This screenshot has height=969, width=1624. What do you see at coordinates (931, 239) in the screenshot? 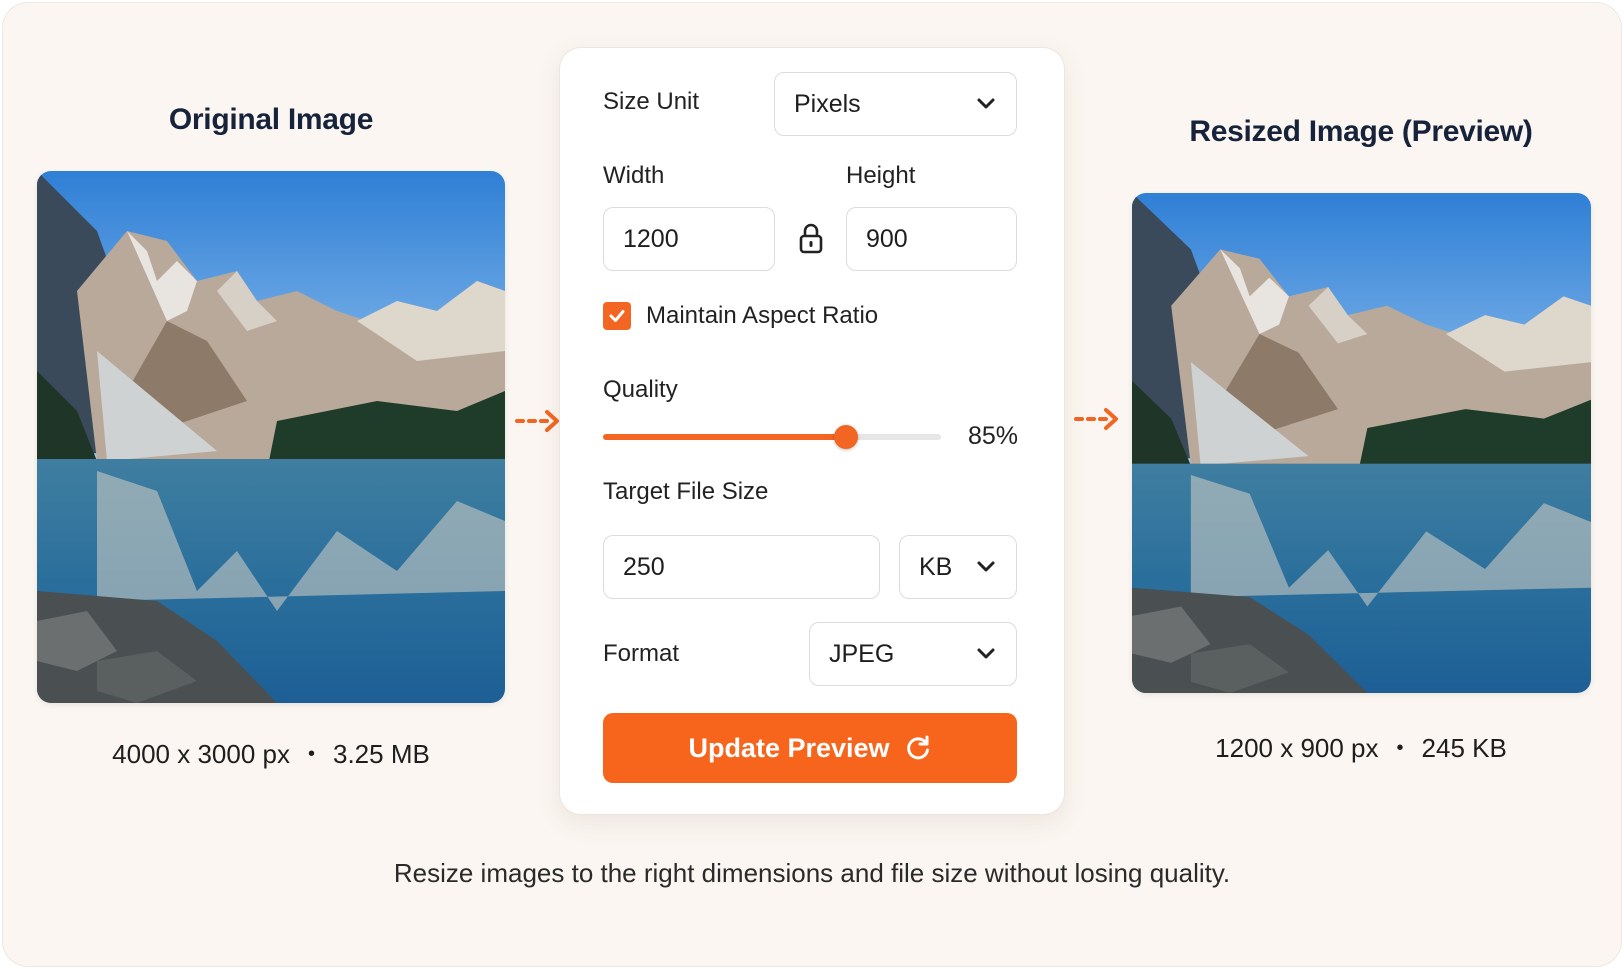
I see `height-input: 900` at bounding box center [931, 239].